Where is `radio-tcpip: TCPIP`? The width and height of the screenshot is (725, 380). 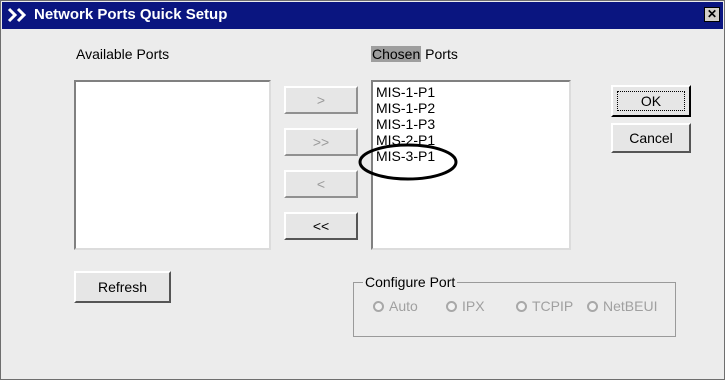
radio-tcpip: TCPIP is located at coordinates (544, 306).